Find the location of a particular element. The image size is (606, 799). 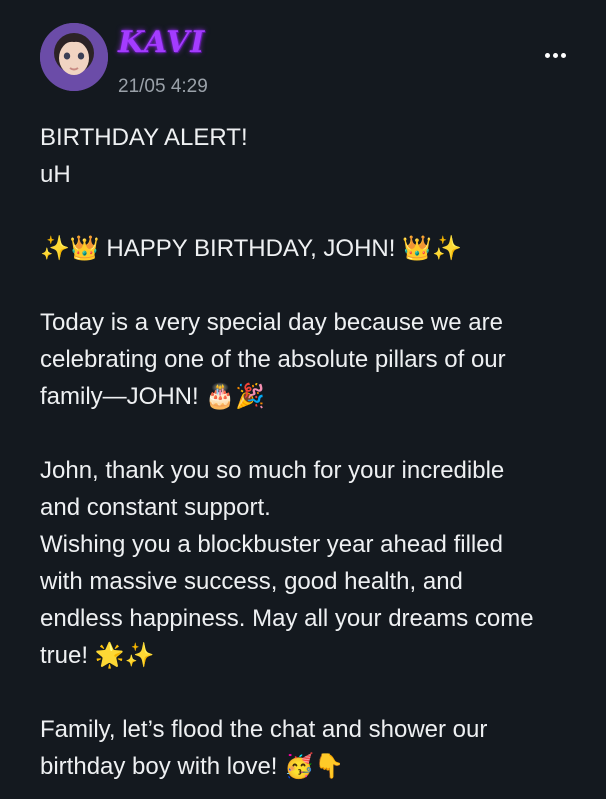

post-header: KAVI 21/05 4:29 is located at coordinates (303, 55).